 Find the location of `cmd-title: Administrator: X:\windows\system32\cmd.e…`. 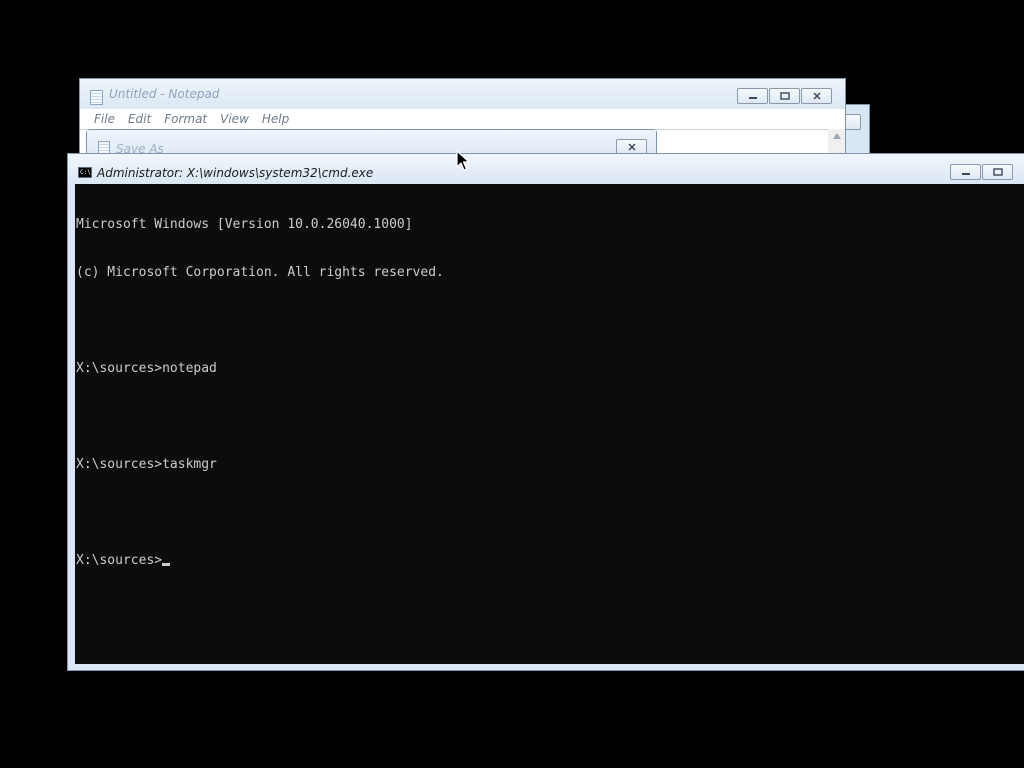

cmd-title: Administrator: X:\windows\system32\cmd.e… is located at coordinates (235, 173).